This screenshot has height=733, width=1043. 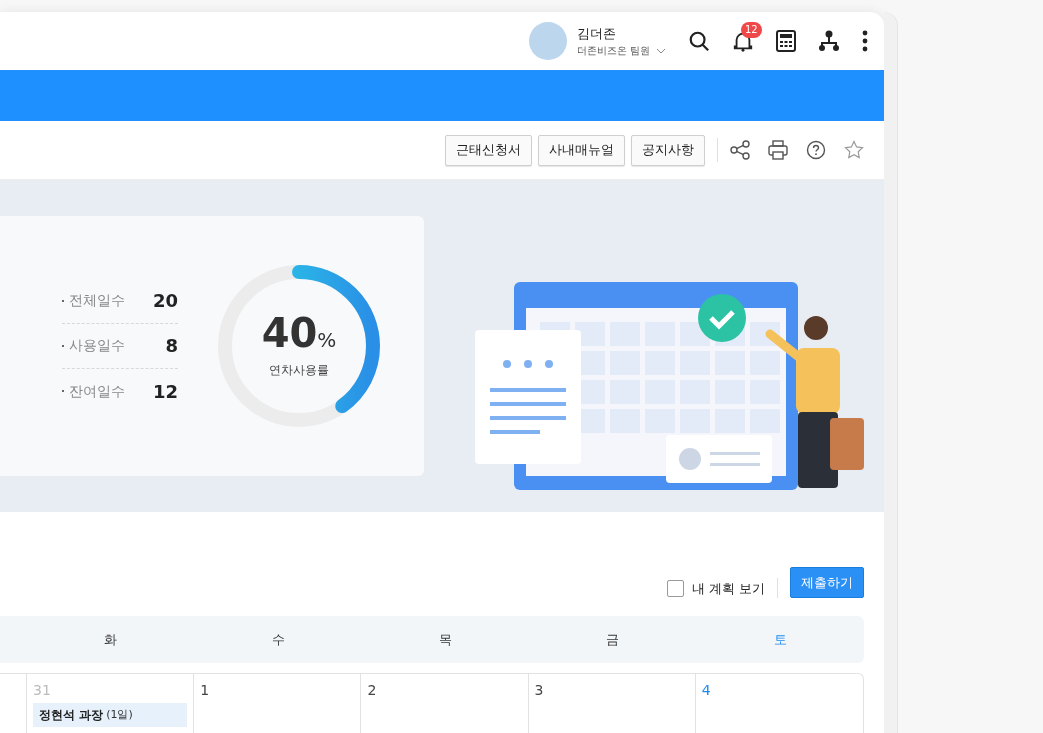 What do you see at coordinates (816, 150) in the screenshot?
I see `help-icon` at bounding box center [816, 150].